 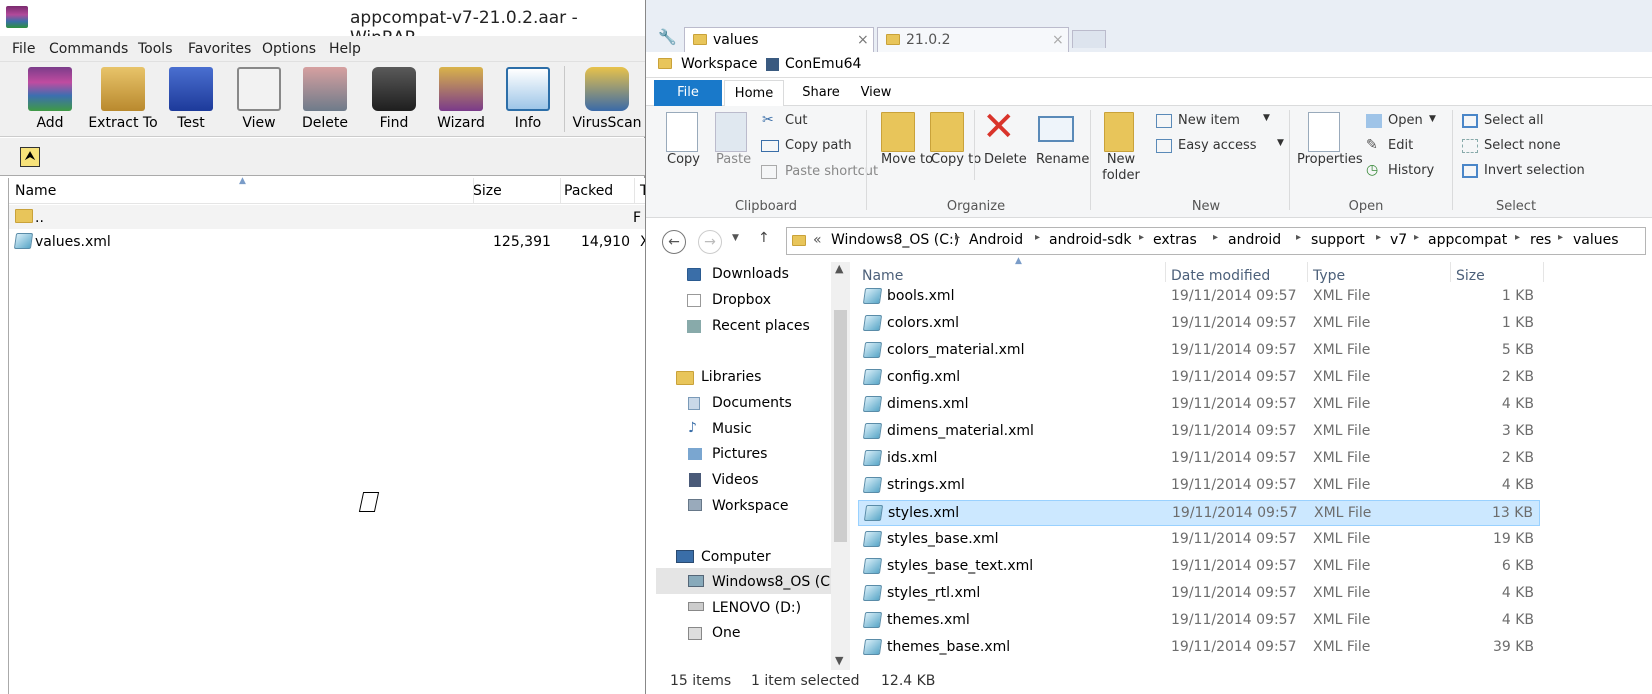 I want to click on nav-videos: Videos, so click(x=735, y=480).